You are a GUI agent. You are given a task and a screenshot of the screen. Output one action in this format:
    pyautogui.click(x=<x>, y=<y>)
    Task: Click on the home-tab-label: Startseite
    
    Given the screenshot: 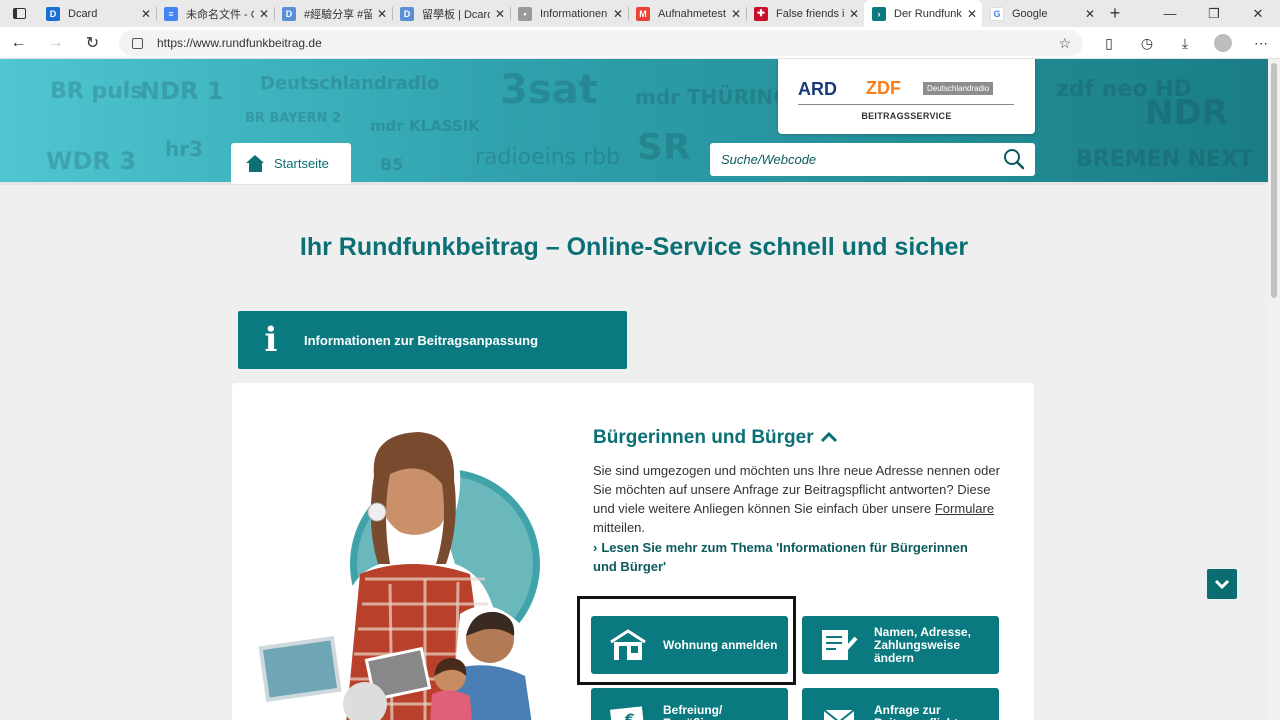 What is the action you would take?
    pyautogui.click(x=301, y=163)
    